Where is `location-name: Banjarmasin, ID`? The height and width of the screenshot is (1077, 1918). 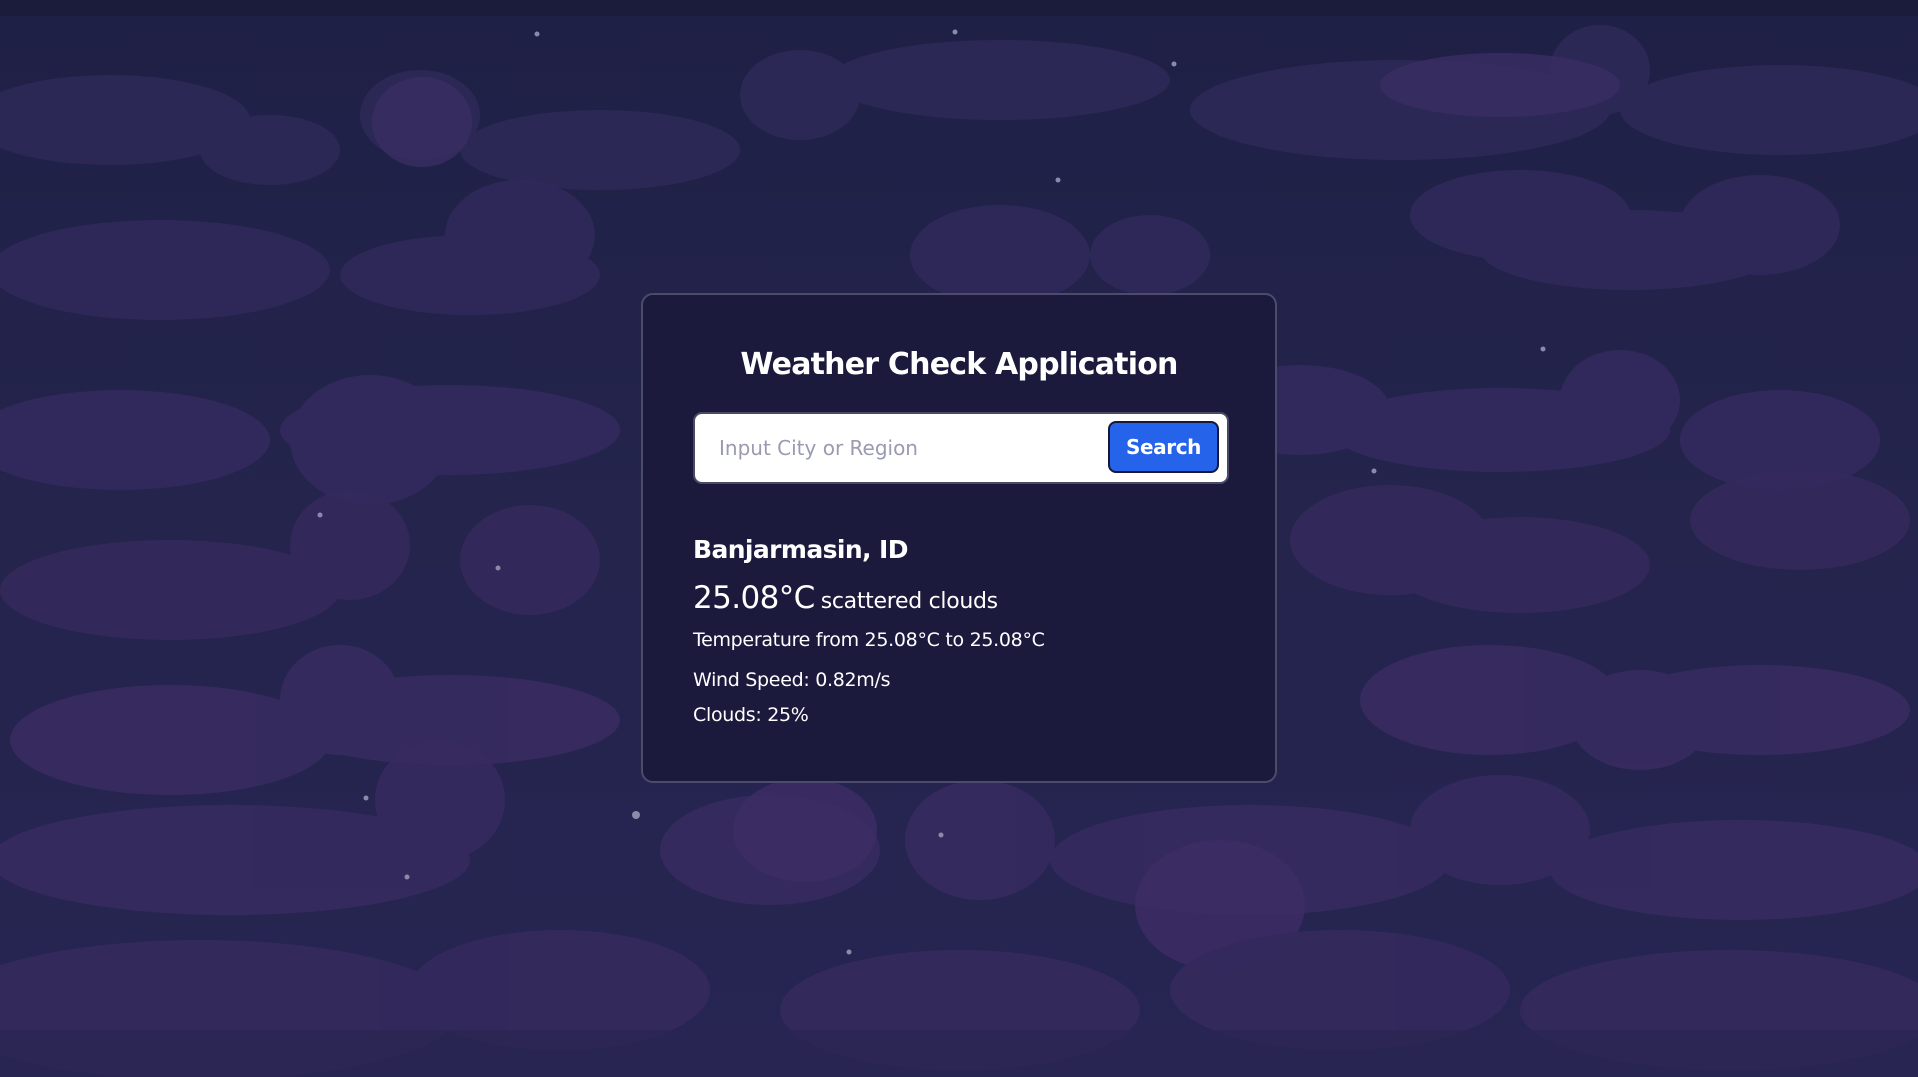
location-name: Banjarmasin, ID is located at coordinates (801, 549).